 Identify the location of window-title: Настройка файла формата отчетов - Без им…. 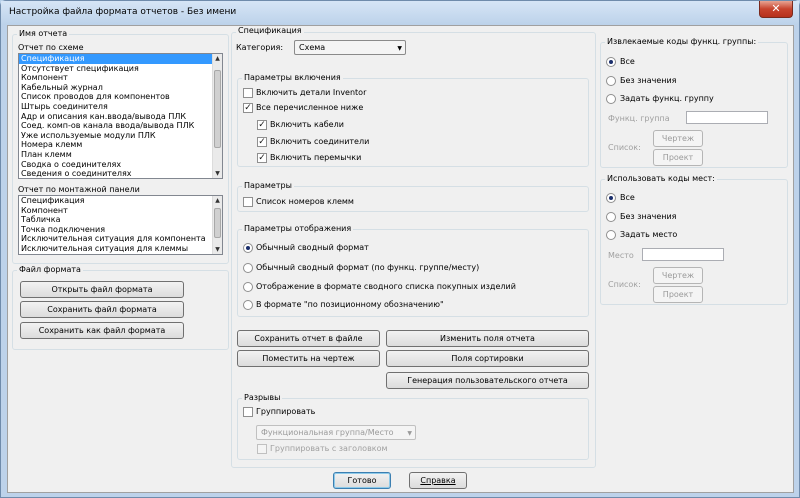
(123, 12).